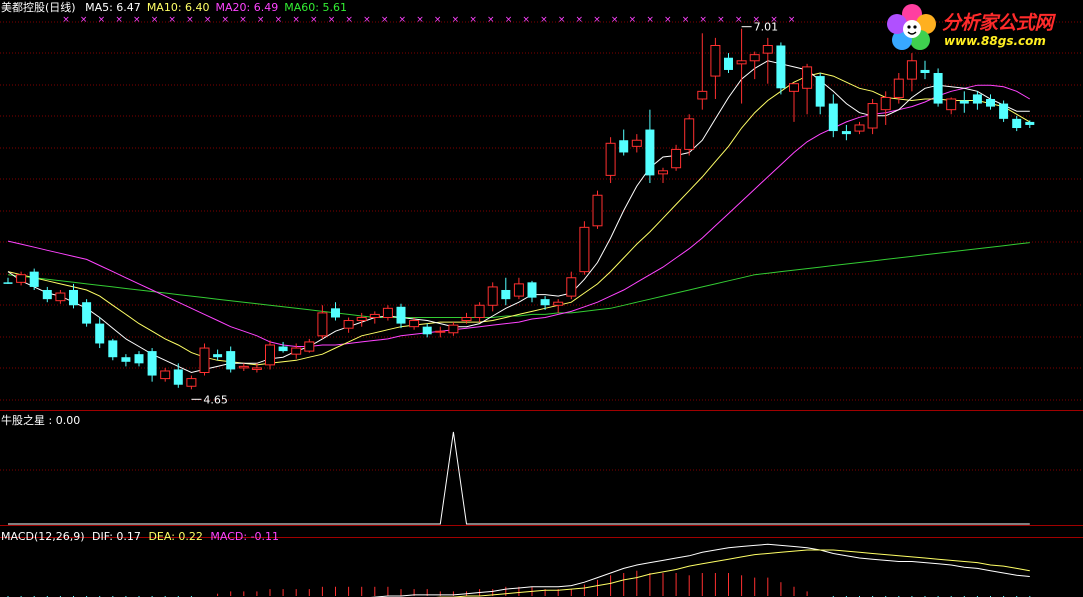  I want to click on stock-title: 美都控股(日线), so click(38, 7).